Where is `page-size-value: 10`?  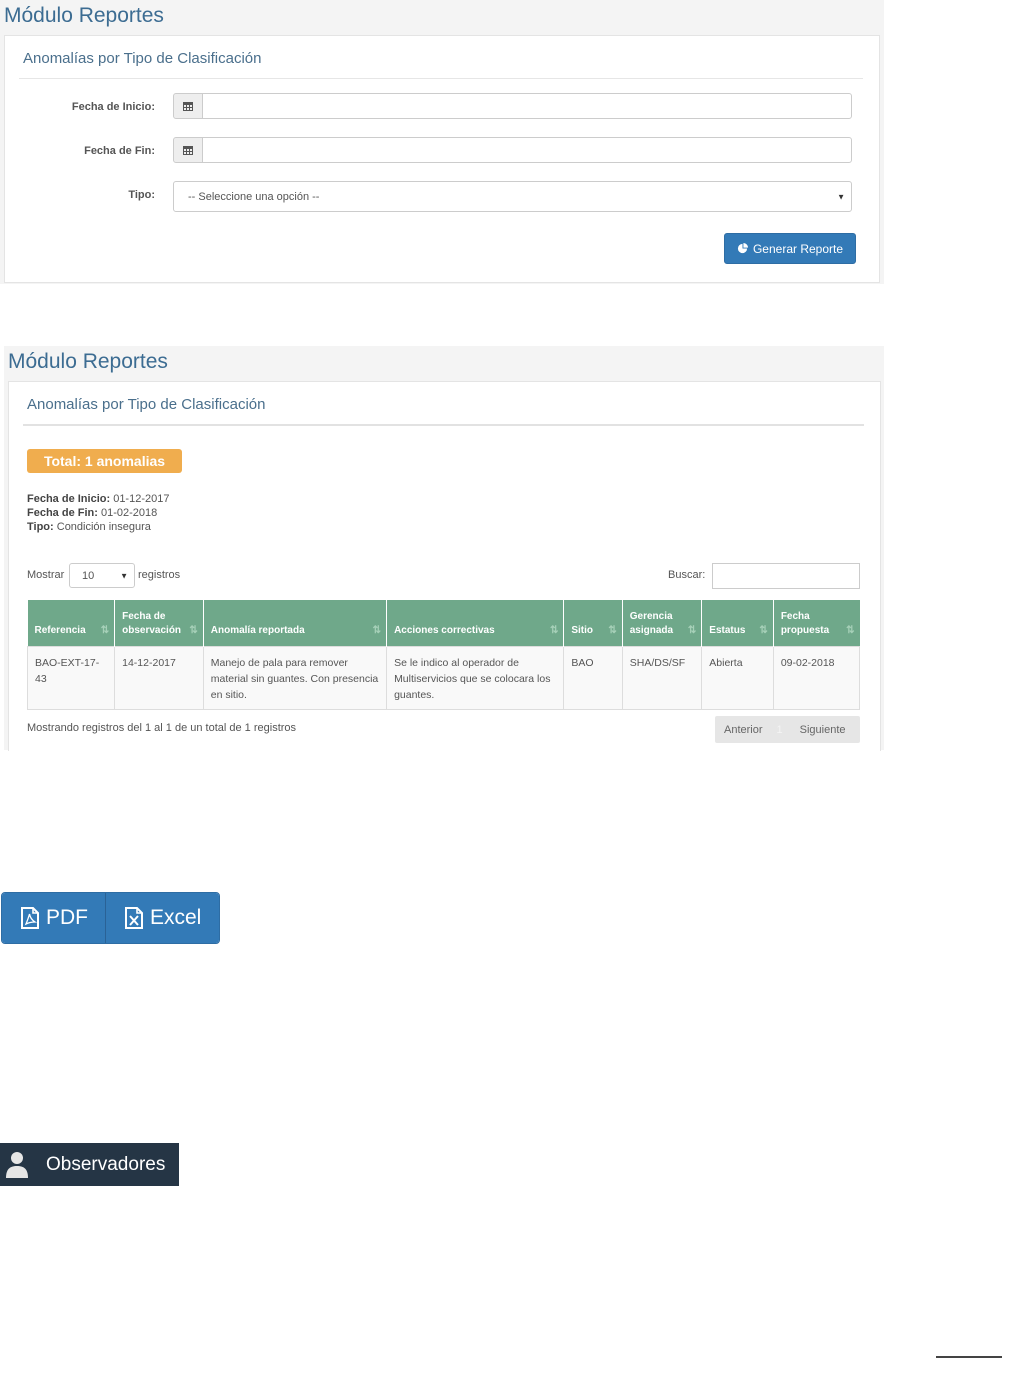 page-size-value: 10 is located at coordinates (88, 575).